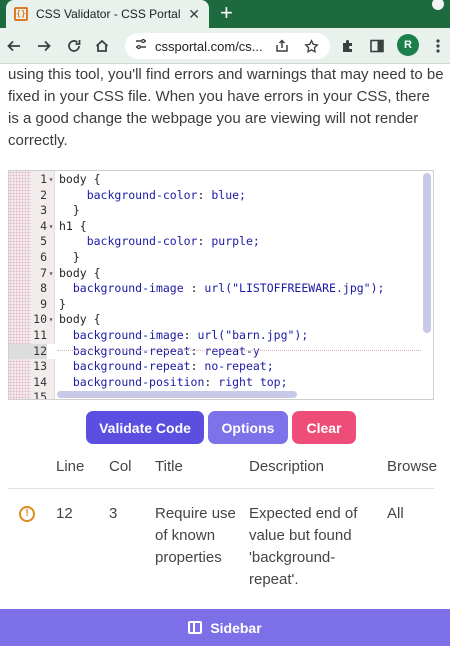 The image size is (450, 646). I want to click on tab-title: CSS Validator - CSS Portal, so click(108, 14).